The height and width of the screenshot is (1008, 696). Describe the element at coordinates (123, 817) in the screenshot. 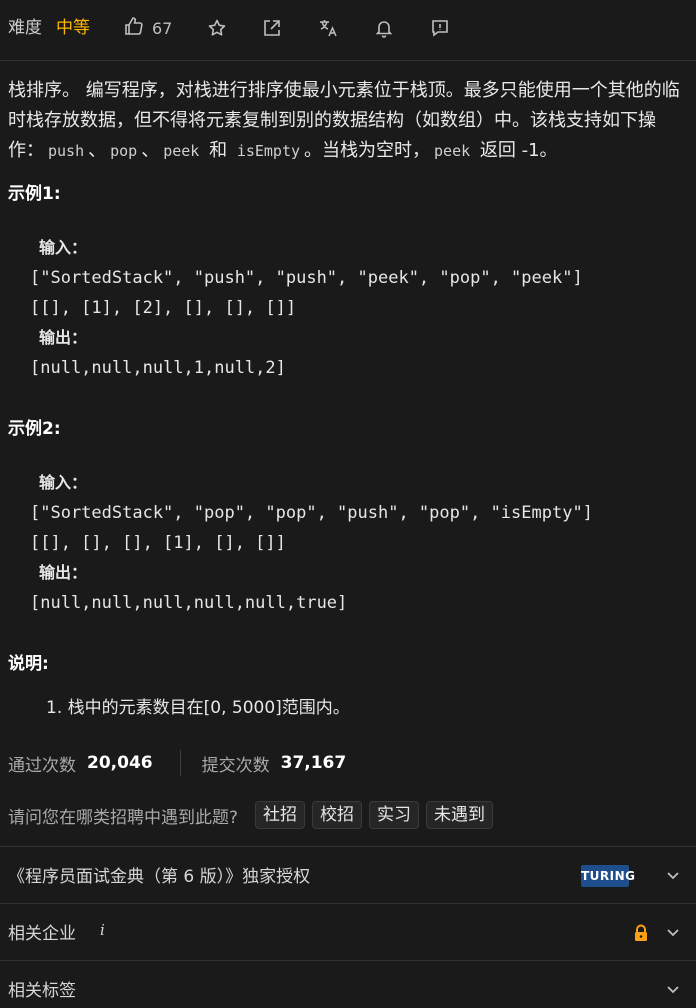

I see `question-label: 请问您在哪类招聘中遇到此题?` at that location.